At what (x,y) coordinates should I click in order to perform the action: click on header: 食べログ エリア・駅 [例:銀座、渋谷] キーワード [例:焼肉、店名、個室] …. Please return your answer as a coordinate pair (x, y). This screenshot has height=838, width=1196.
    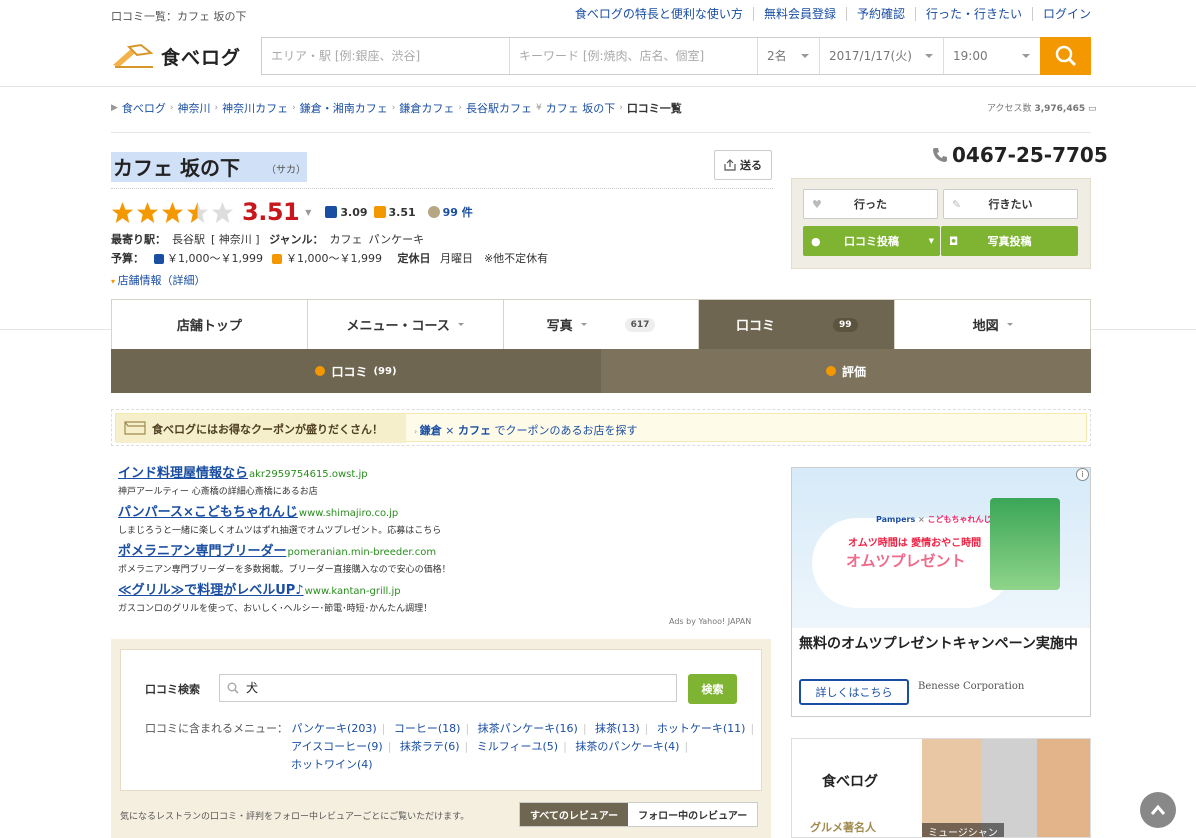
    Looking at the image, I should click on (601, 56).